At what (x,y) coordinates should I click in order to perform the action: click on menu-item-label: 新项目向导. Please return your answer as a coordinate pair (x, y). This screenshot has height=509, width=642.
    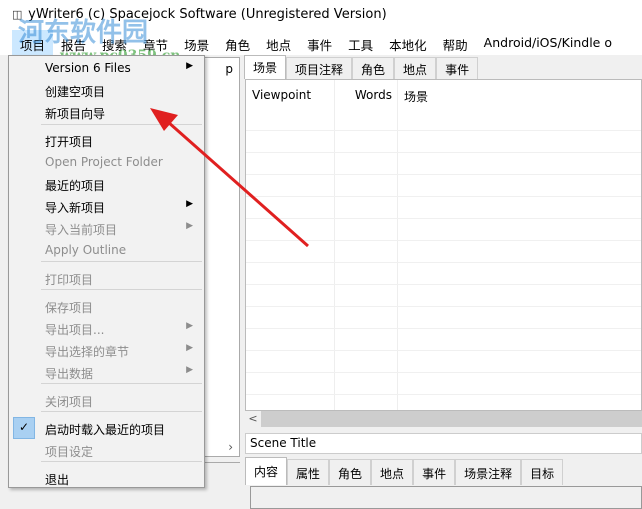
    Looking at the image, I should click on (75, 114).